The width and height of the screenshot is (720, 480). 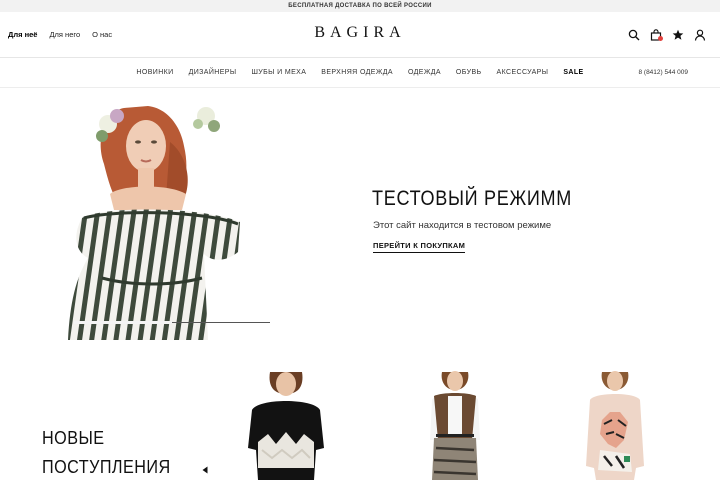 I want to click on nav-item-sale: SALE, so click(x=573, y=72).